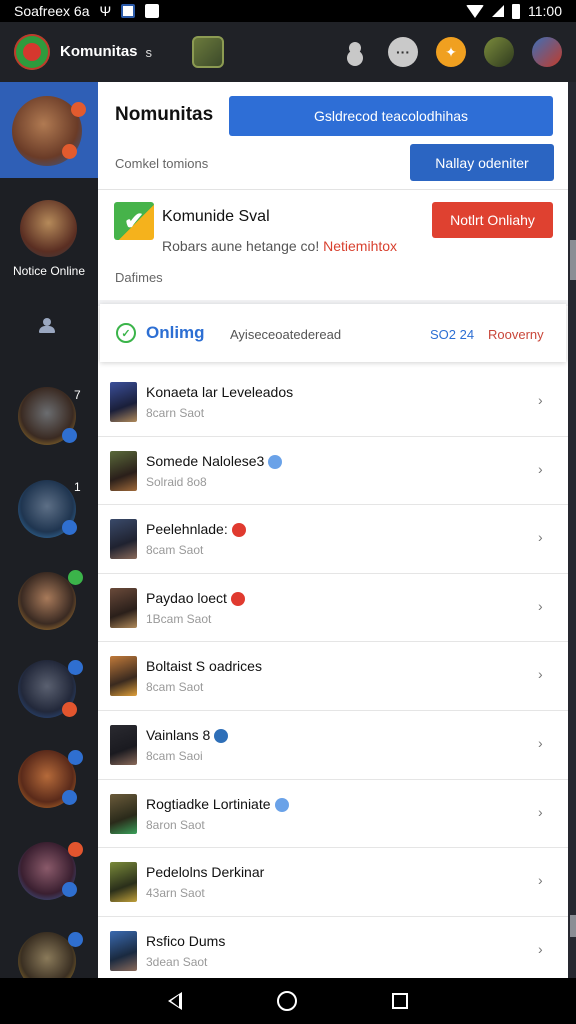 This screenshot has width=576, height=1024. What do you see at coordinates (177, 961) in the screenshot?
I see `member-meta: 3dean Saot` at bounding box center [177, 961].